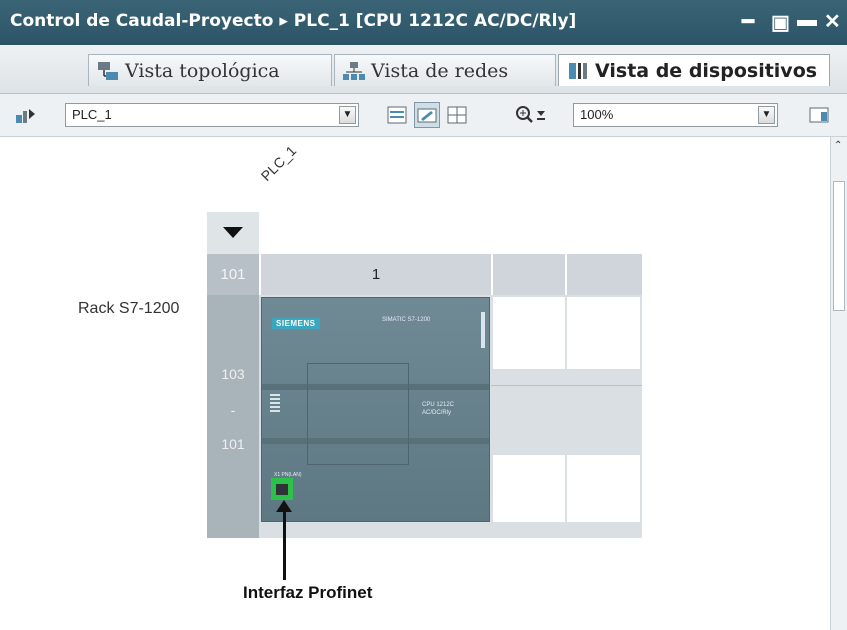 This screenshot has height=630, width=847. I want to click on tab-topology-view: Vista topológica, so click(210, 70).